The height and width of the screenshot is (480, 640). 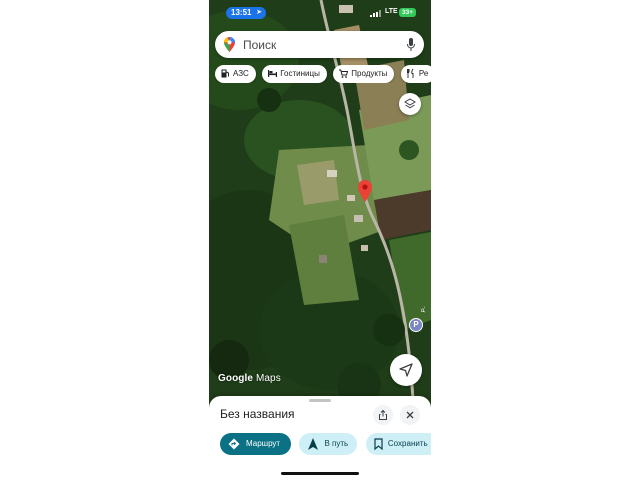 I want to click on cart-icon, so click(x=344, y=73).